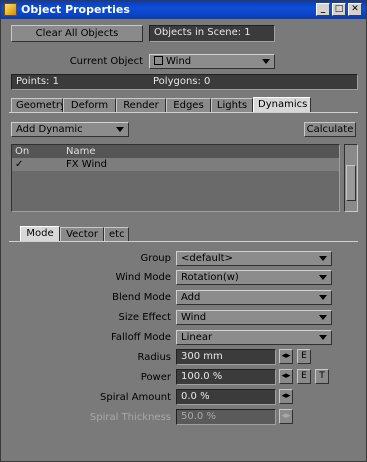 The width and height of the screenshot is (367, 462). Describe the element at coordinates (116, 234) in the screenshot. I see `subtab-etc: etc` at that location.